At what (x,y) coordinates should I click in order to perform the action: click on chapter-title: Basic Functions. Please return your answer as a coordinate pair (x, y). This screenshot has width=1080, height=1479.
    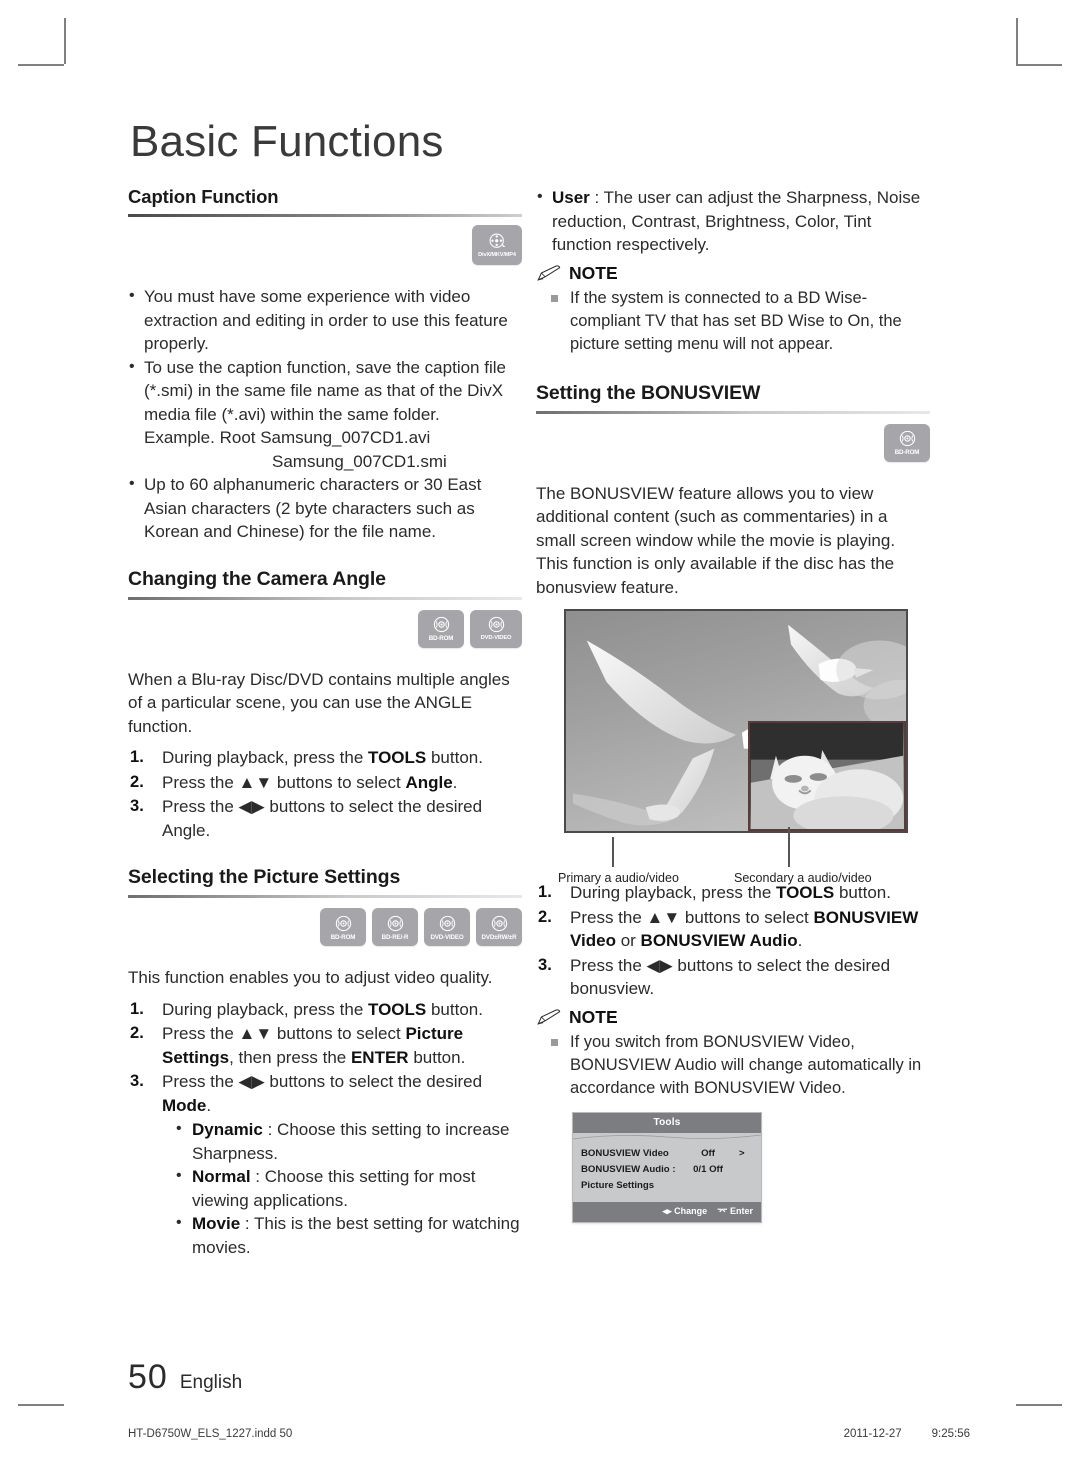
    Looking at the image, I should click on (287, 141).